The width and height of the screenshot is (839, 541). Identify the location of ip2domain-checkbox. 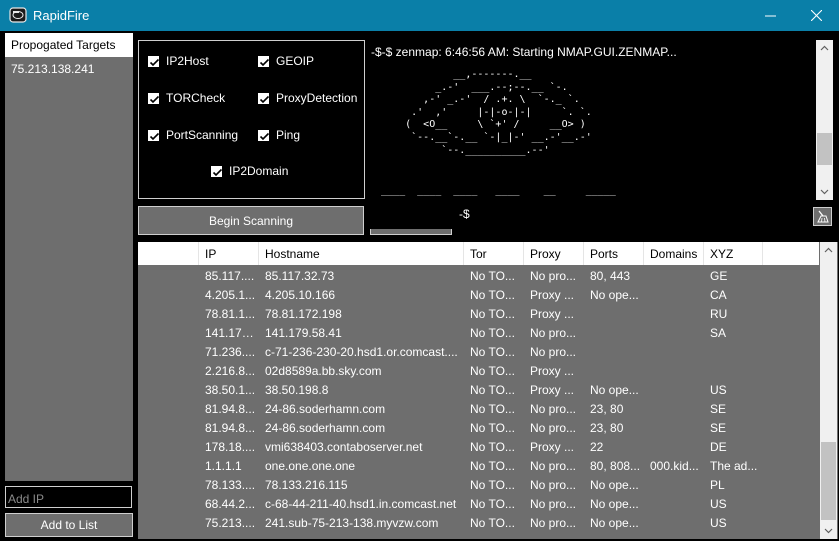
(217, 171).